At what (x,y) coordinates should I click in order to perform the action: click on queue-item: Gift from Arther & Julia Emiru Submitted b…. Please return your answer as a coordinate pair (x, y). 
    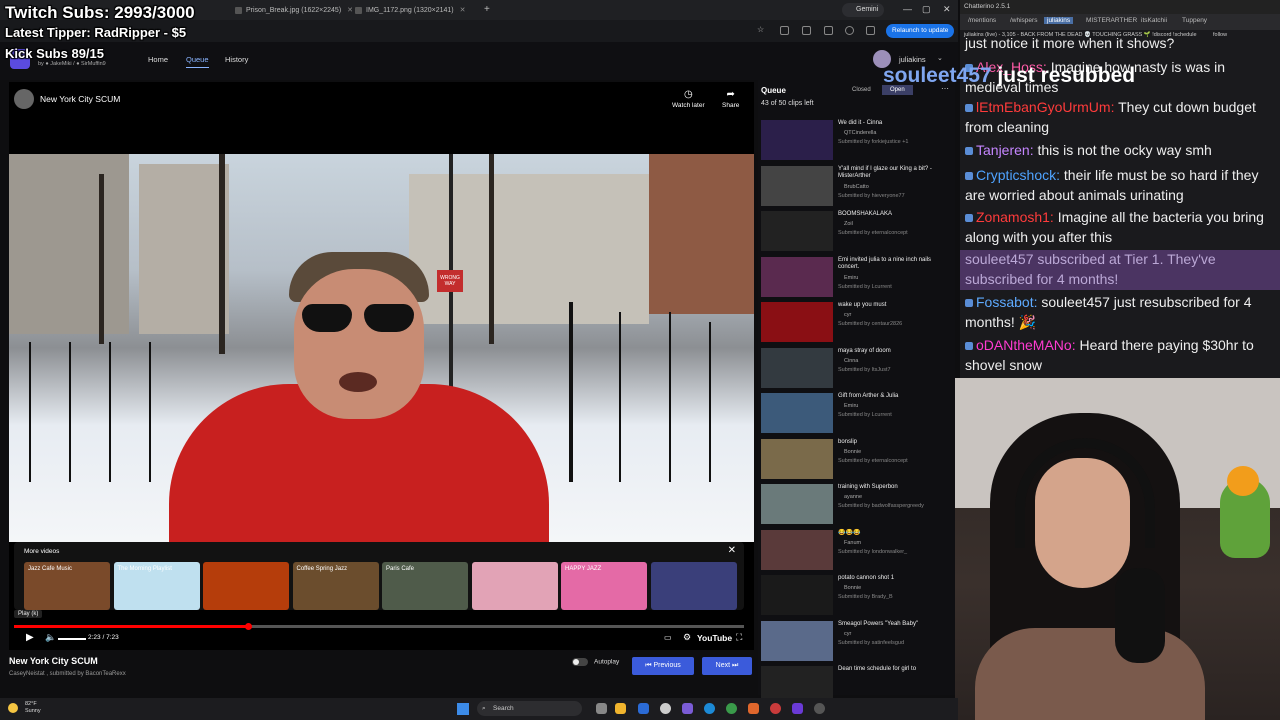
    Looking at the image, I should click on (856, 414).